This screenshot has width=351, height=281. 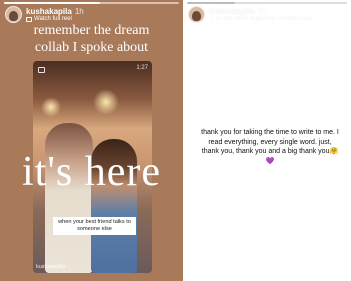 I want to click on caption-line-2: someone else, so click(x=94, y=229).